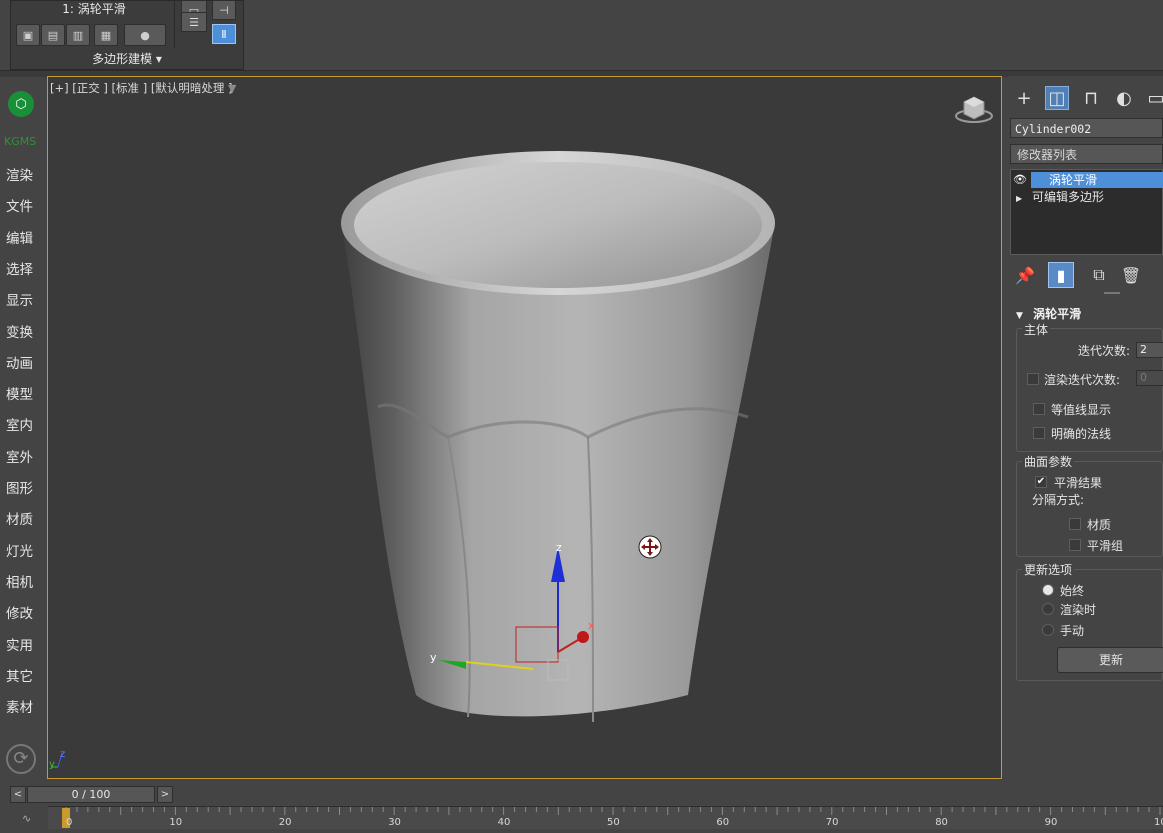 This screenshot has height=833, width=1163. Describe the element at coordinates (1086, 128) in the screenshot. I see `object-name-field: Cylinder002` at that location.